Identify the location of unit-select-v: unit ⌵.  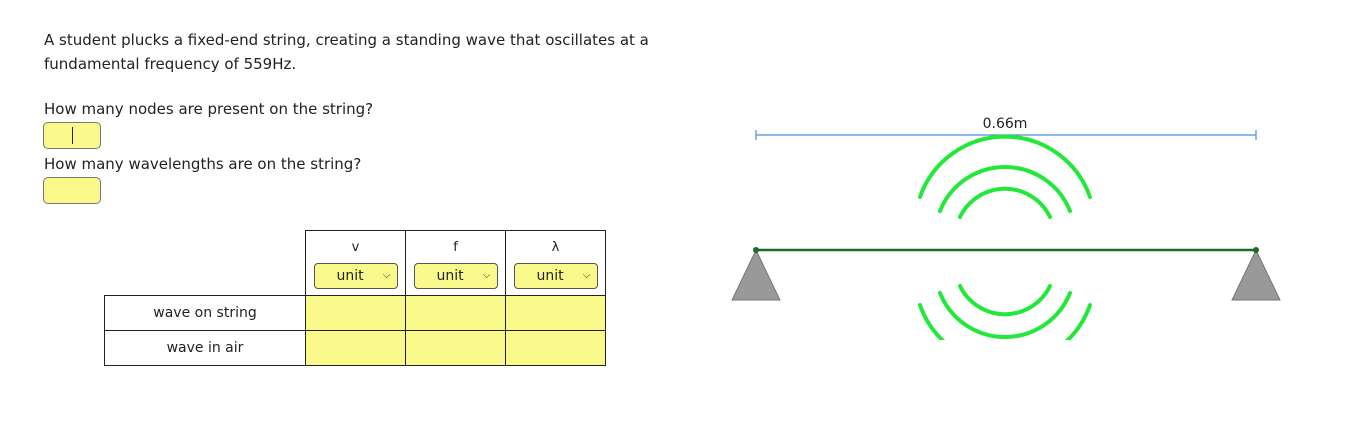
(355, 276).